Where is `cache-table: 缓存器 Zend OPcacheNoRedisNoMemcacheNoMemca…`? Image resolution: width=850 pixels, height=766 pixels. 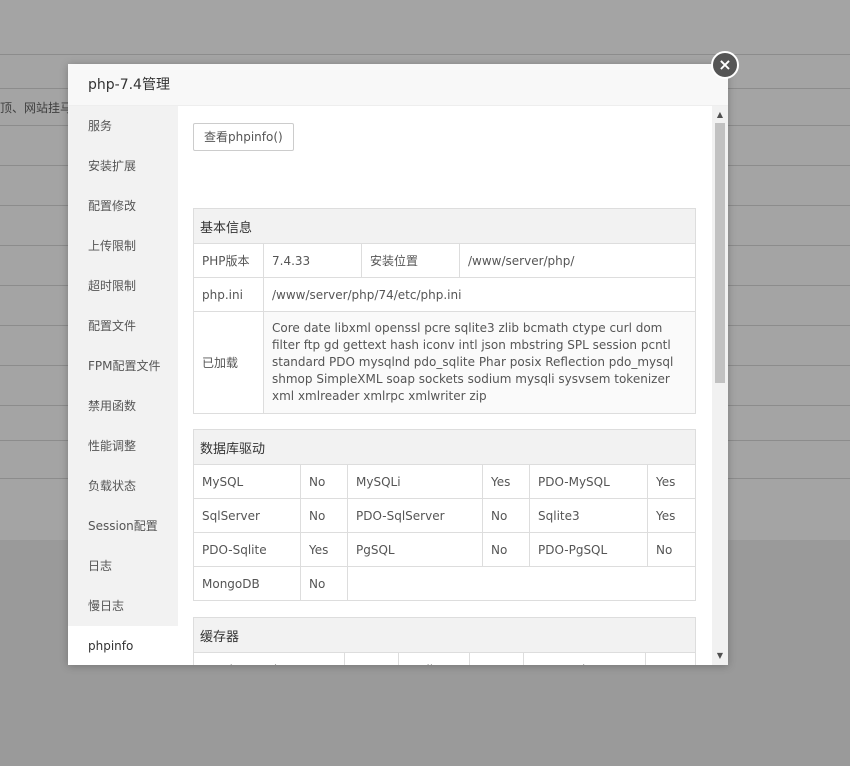
cache-table: 缓存器 Zend OPcacheNoRedisNoMemcacheNoMemca… is located at coordinates (444, 641).